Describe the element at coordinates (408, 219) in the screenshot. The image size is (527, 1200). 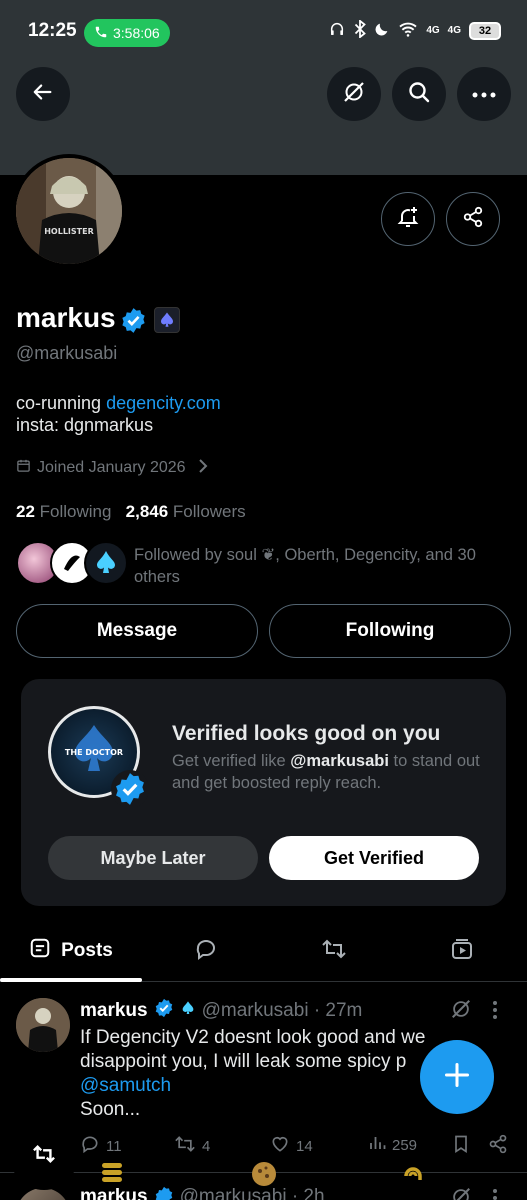
I see `notifications-button` at that location.